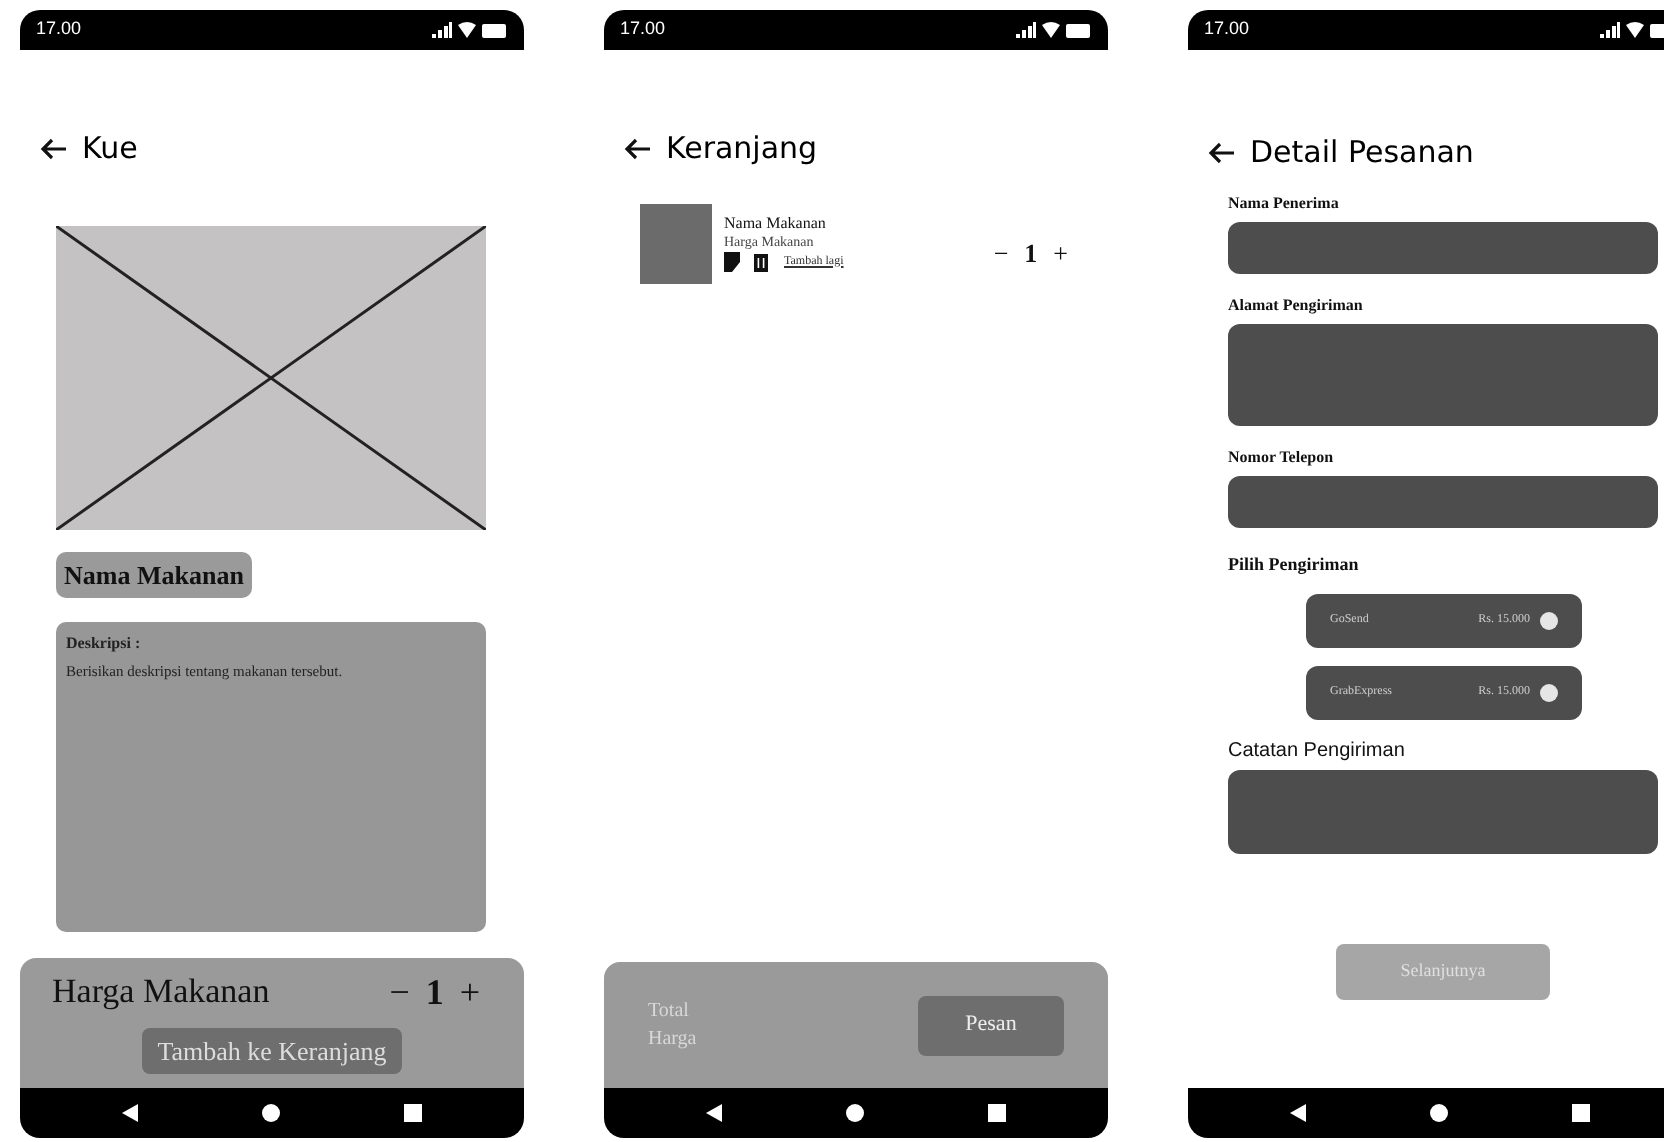 This screenshot has width=1664, height=1142. Describe the element at coordinates (673, 1025) in the screenshot. I see `total-price-label: Total Harga` at that location.